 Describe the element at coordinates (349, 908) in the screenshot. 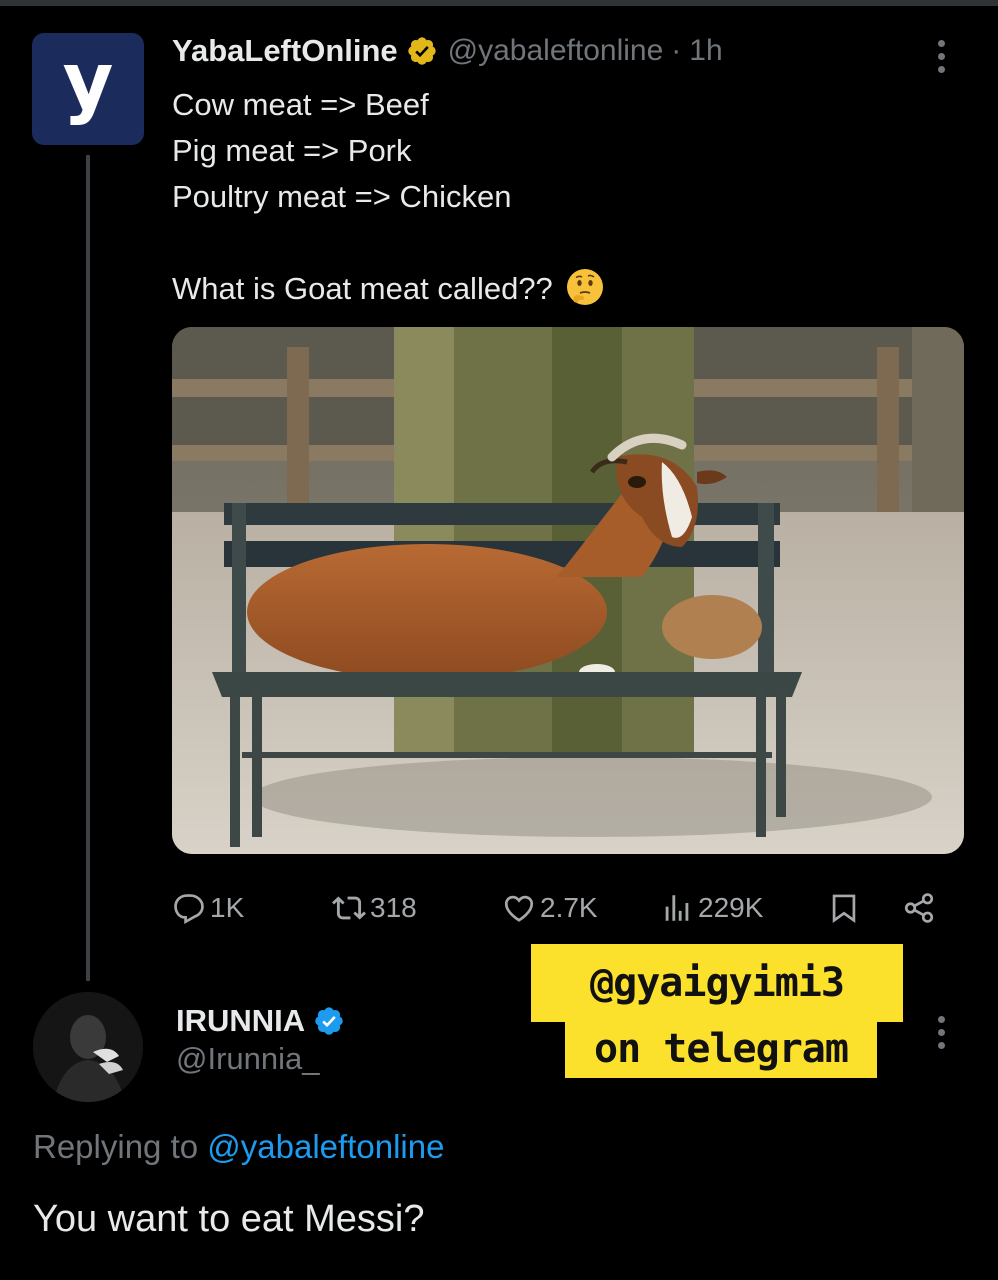

I see `repost-icon` at that location.